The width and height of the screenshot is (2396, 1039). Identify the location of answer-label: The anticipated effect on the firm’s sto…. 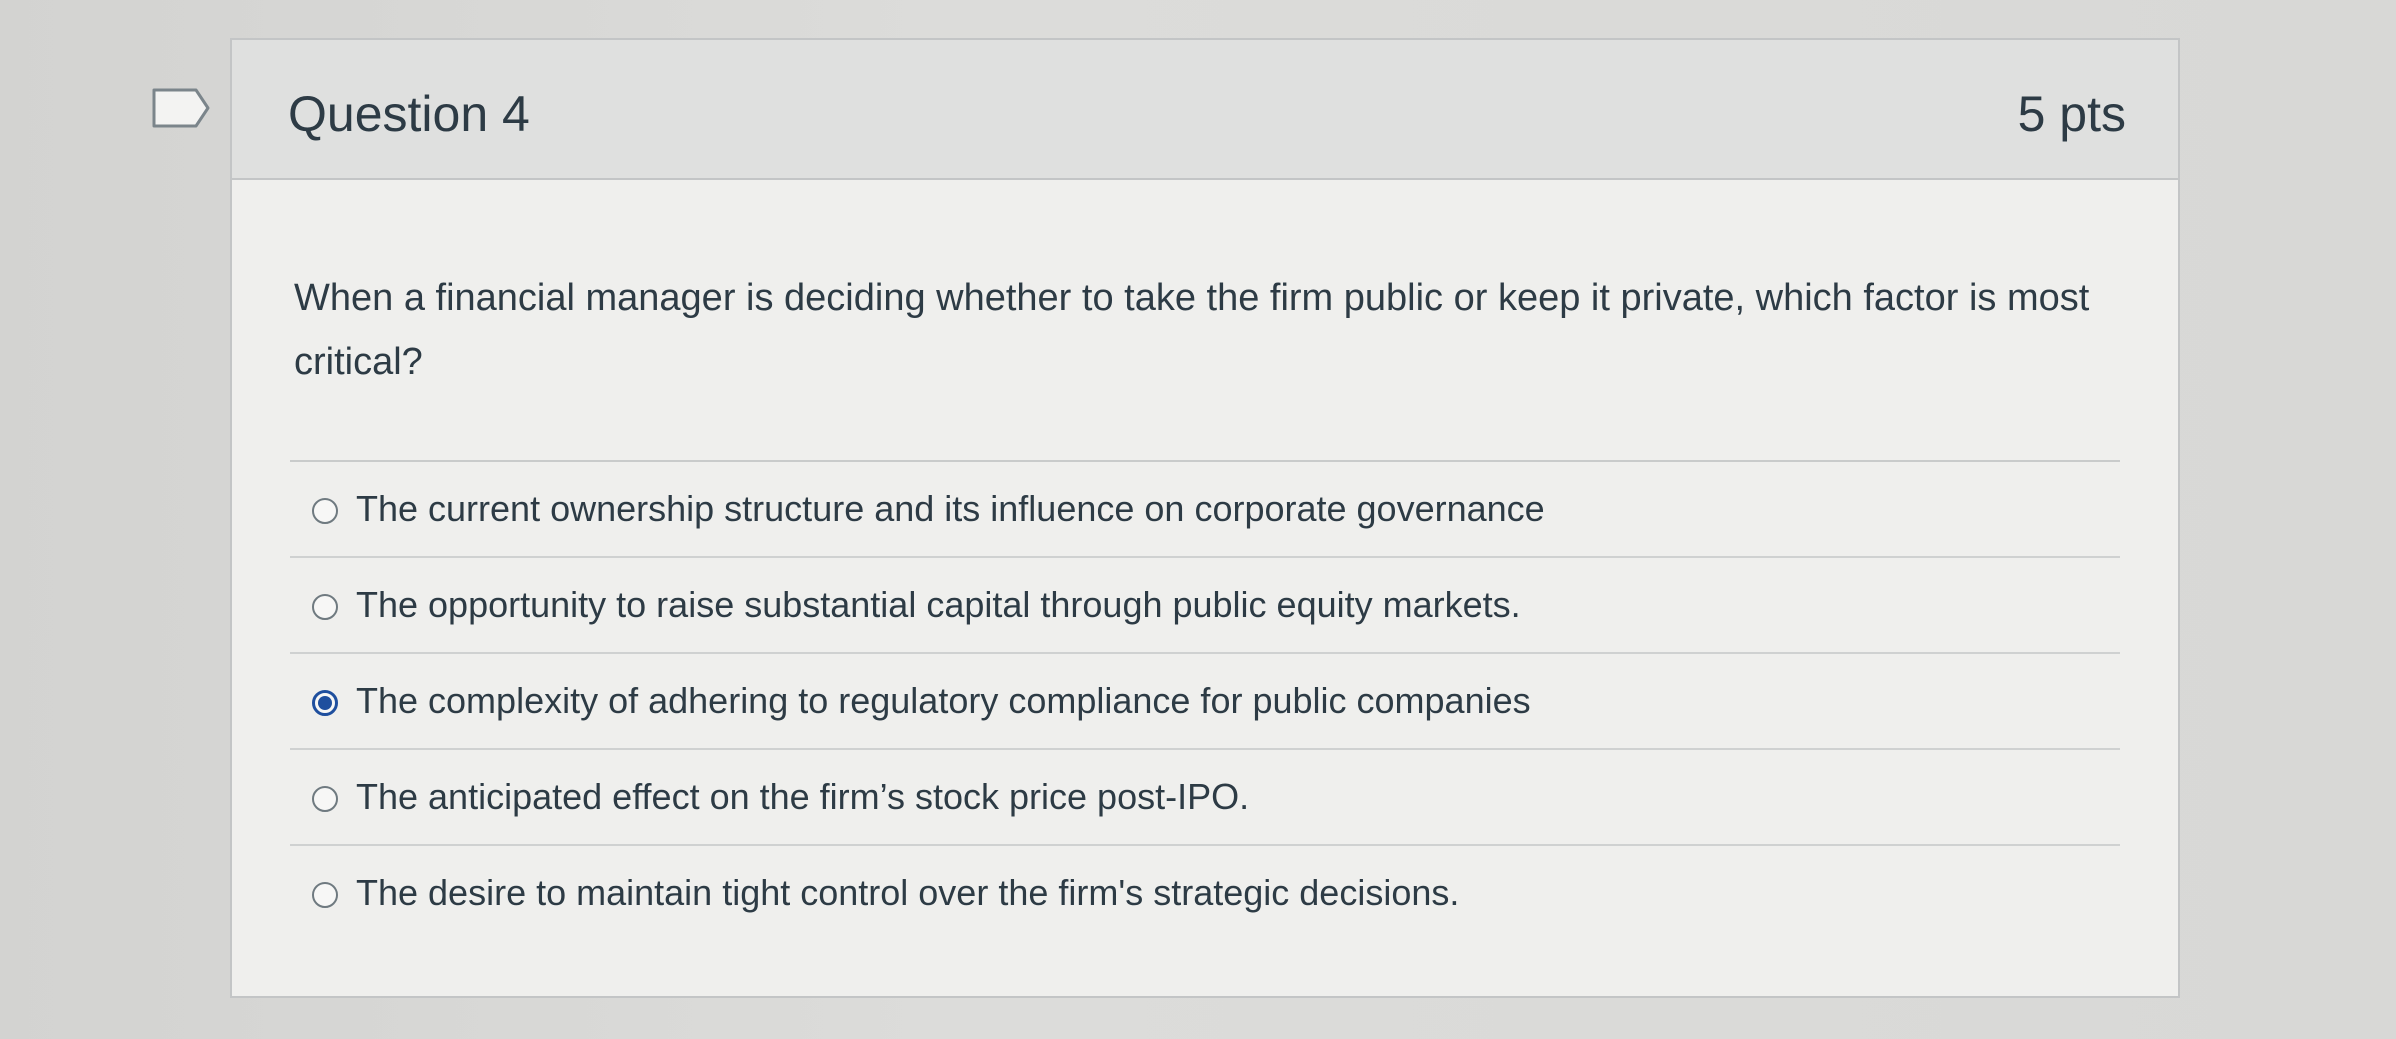
(802, 797).